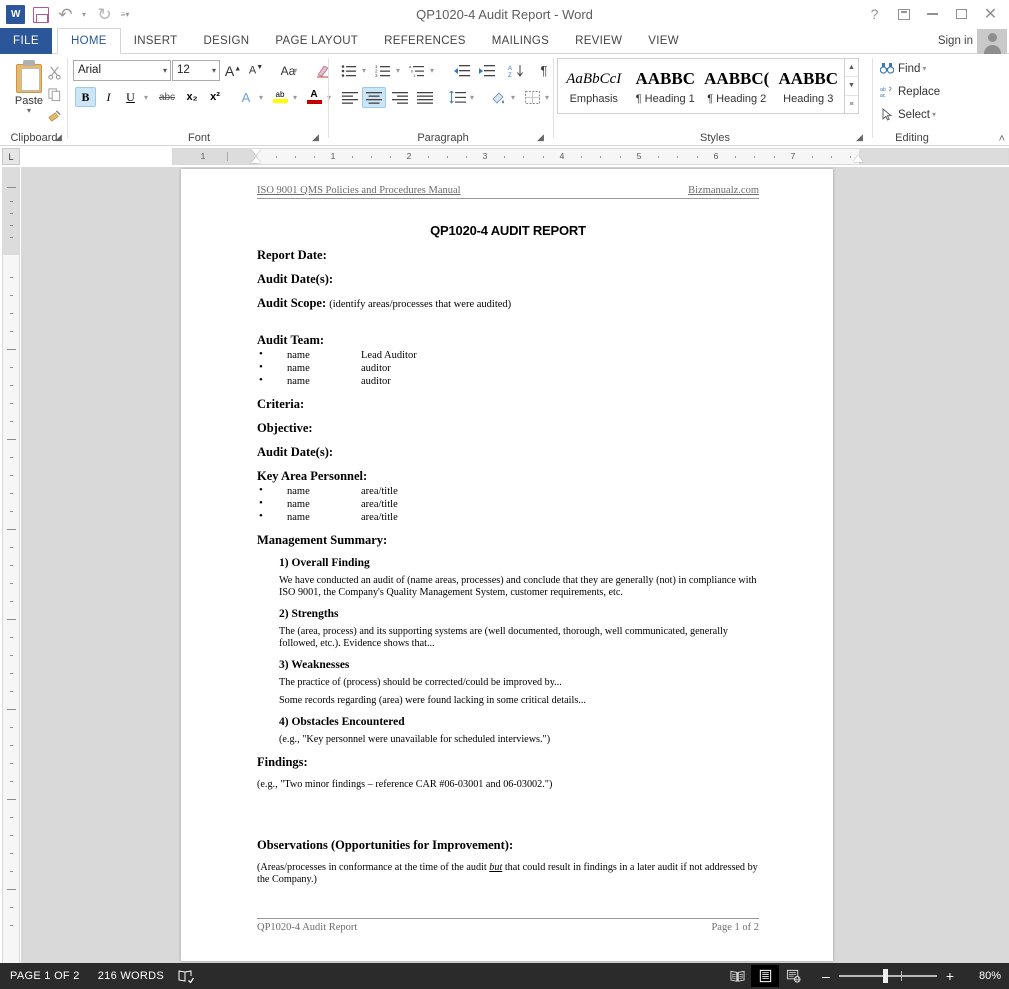 Image resolution: width=1009 pixels, height=989 pixels. What do you see at coordinates (108, 97) in the screenshot?
I see `italic-button: I` at bounding box center [108, 97].